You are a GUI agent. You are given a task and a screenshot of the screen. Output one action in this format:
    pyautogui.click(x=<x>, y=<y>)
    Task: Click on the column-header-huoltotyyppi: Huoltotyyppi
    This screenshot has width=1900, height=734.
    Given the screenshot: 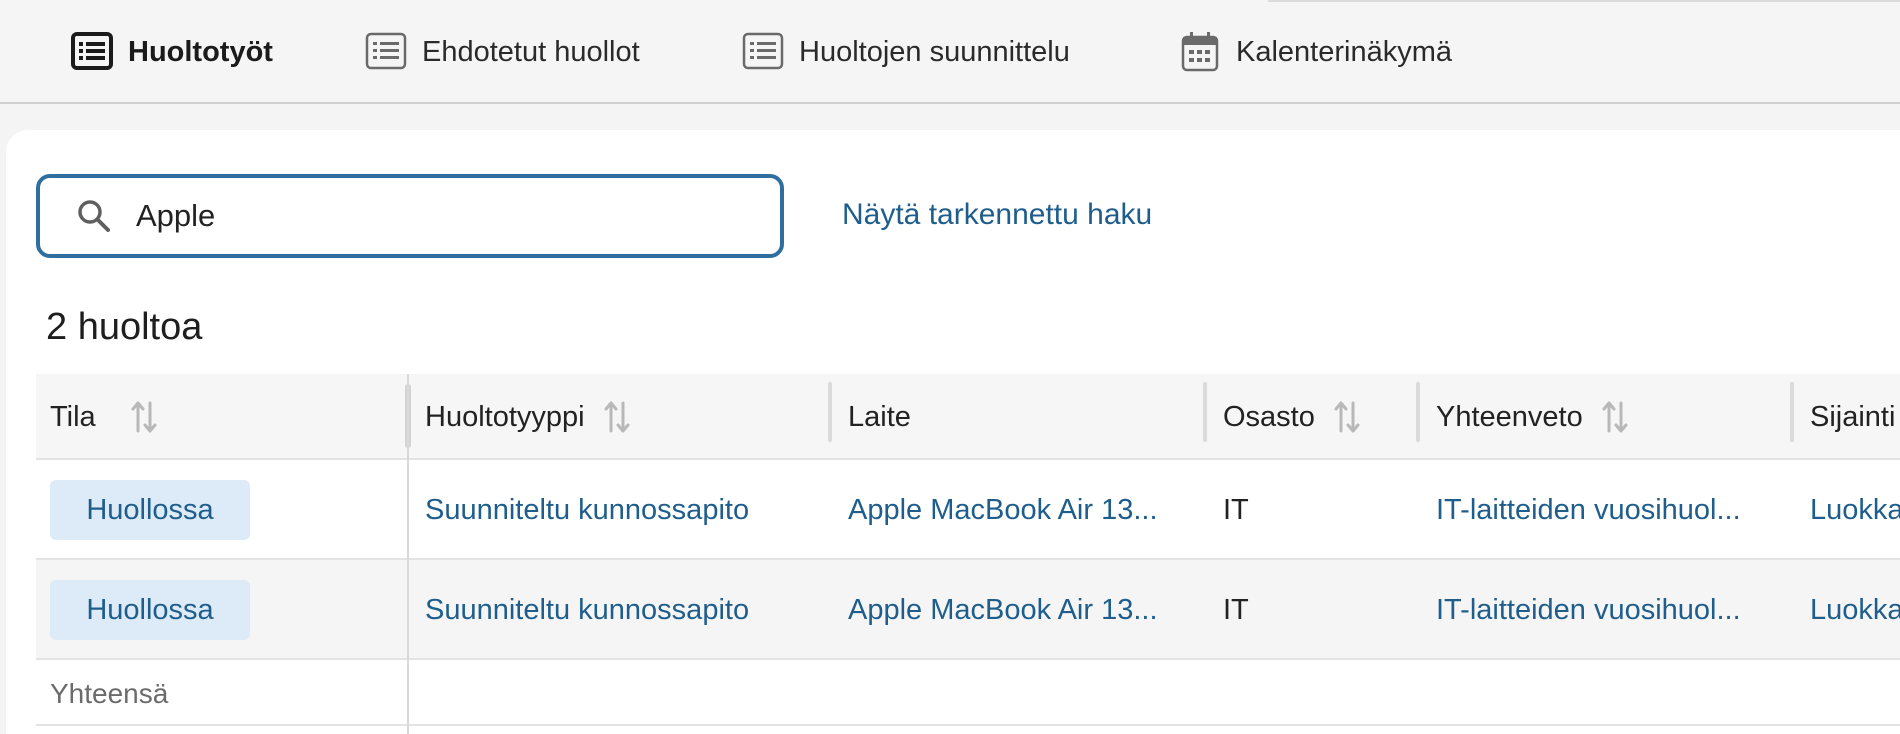 What is the action you would take?
    pyautogui.click(x=529, y=417)
    